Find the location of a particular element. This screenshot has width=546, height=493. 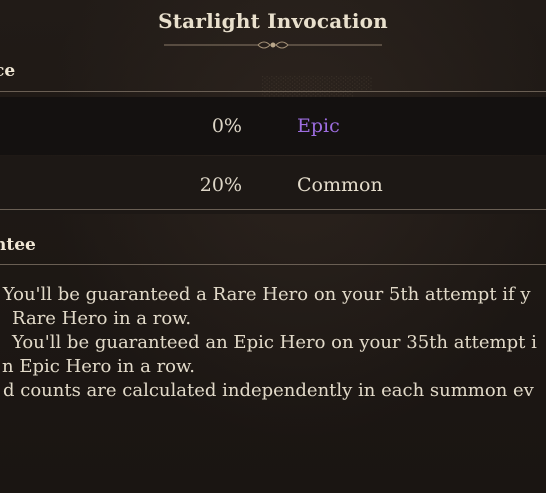

section-header-guarantee: ntee is located at coordinates (18, 245).